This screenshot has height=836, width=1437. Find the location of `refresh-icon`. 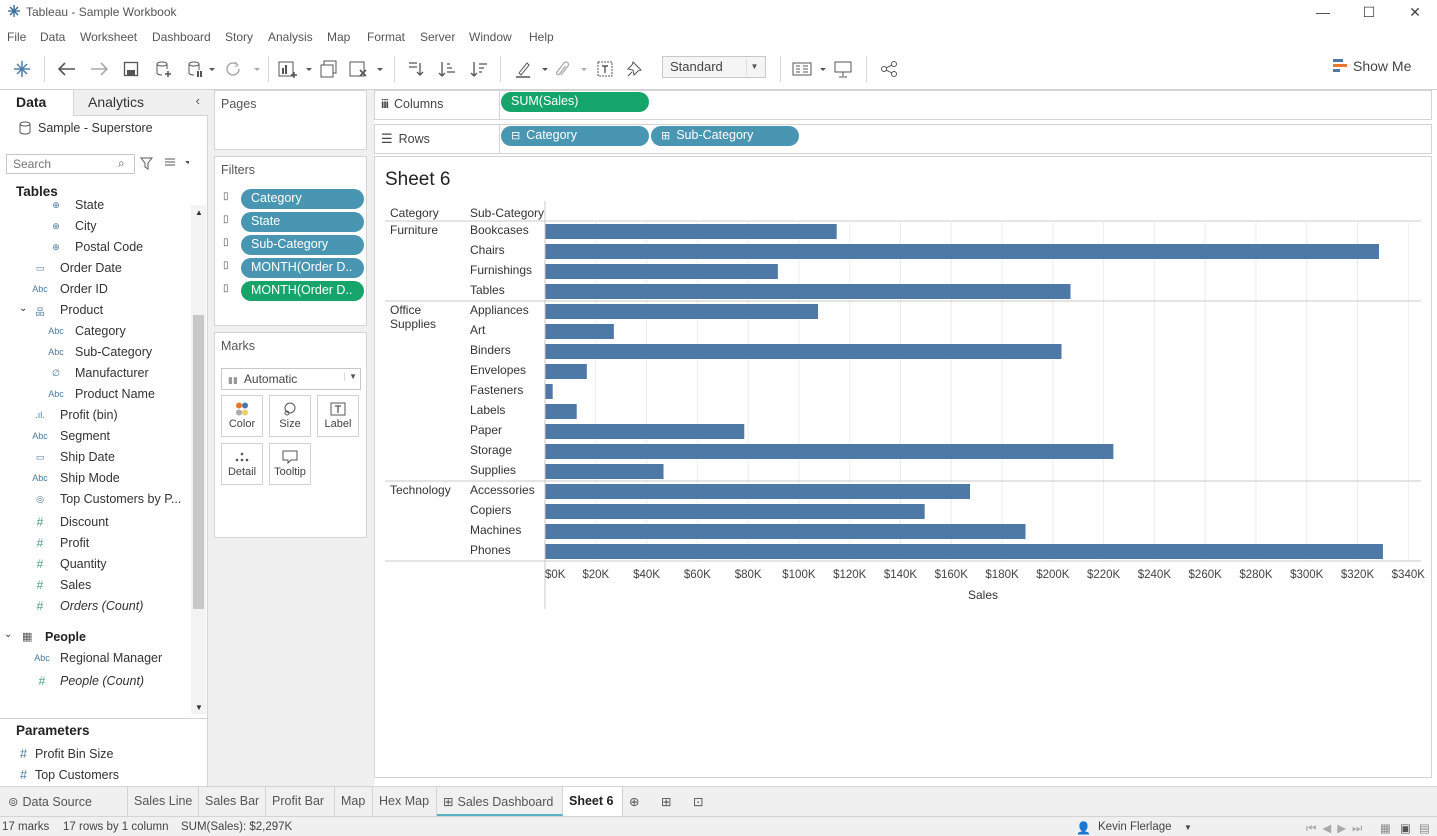

refresh-icon is located at coordinates (242, 69).